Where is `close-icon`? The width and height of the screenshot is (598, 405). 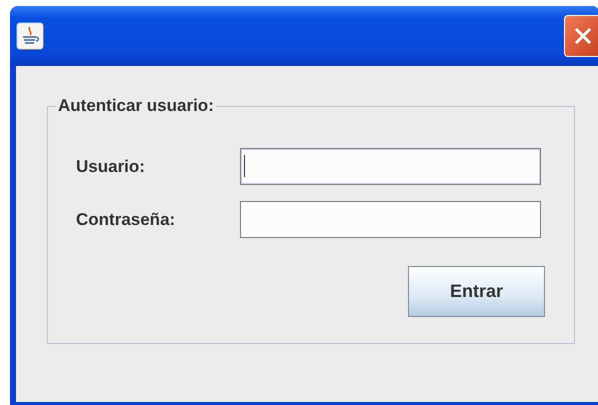
close-icon is located at coordinates (582, 36).